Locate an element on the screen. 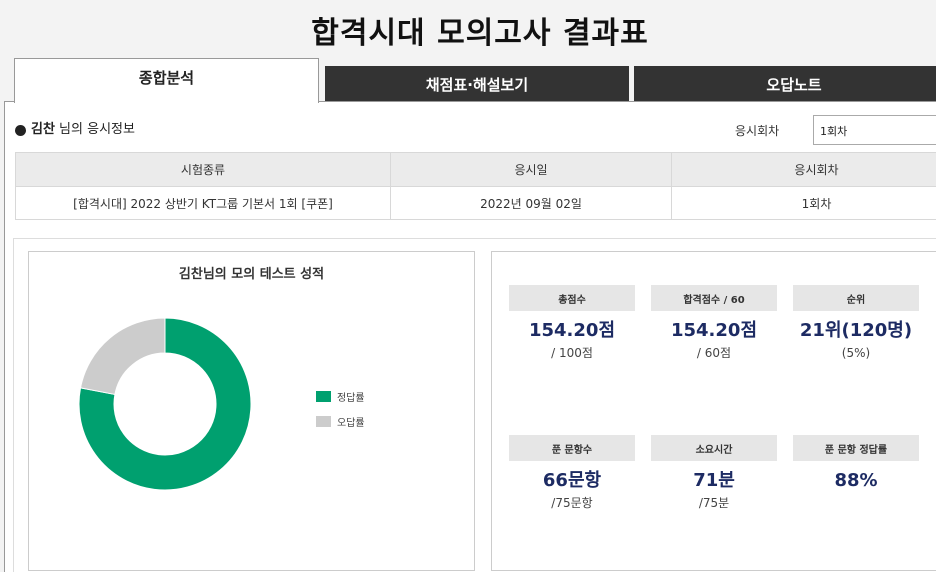 This screenshot has height=572, width=936. tab-grading: 채점표·해설보기 is located at coordinates (477, 84).